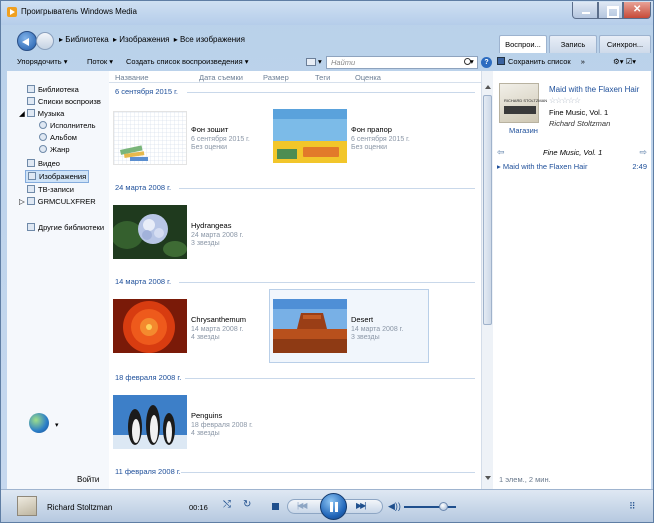  I want to click on thumbnail-flag, so click(310, 136).